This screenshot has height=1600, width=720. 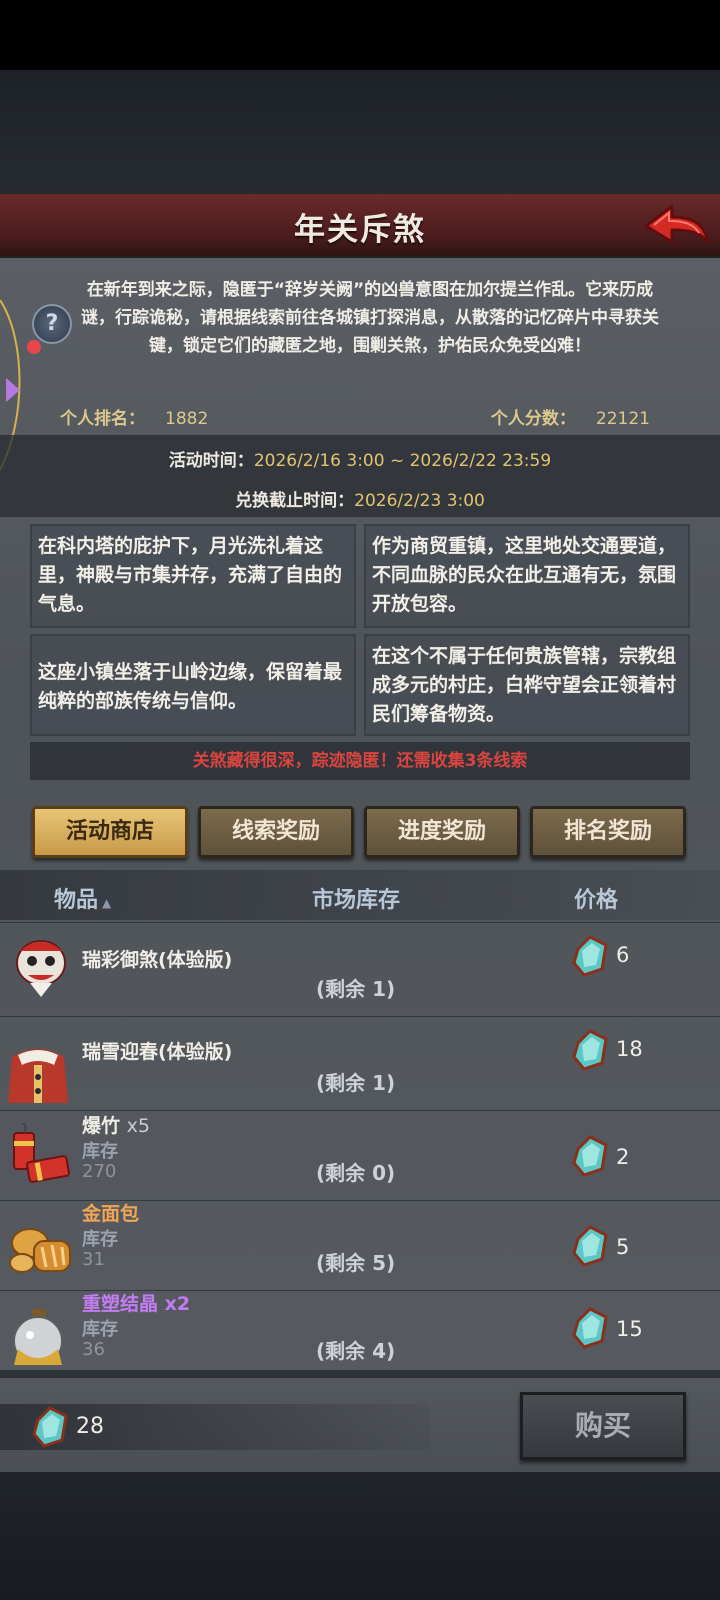 What do you see at coordinates (93, 1259) in the screenshot?
I see `item-stock-value: 31` at bounding box center [93, 1259].